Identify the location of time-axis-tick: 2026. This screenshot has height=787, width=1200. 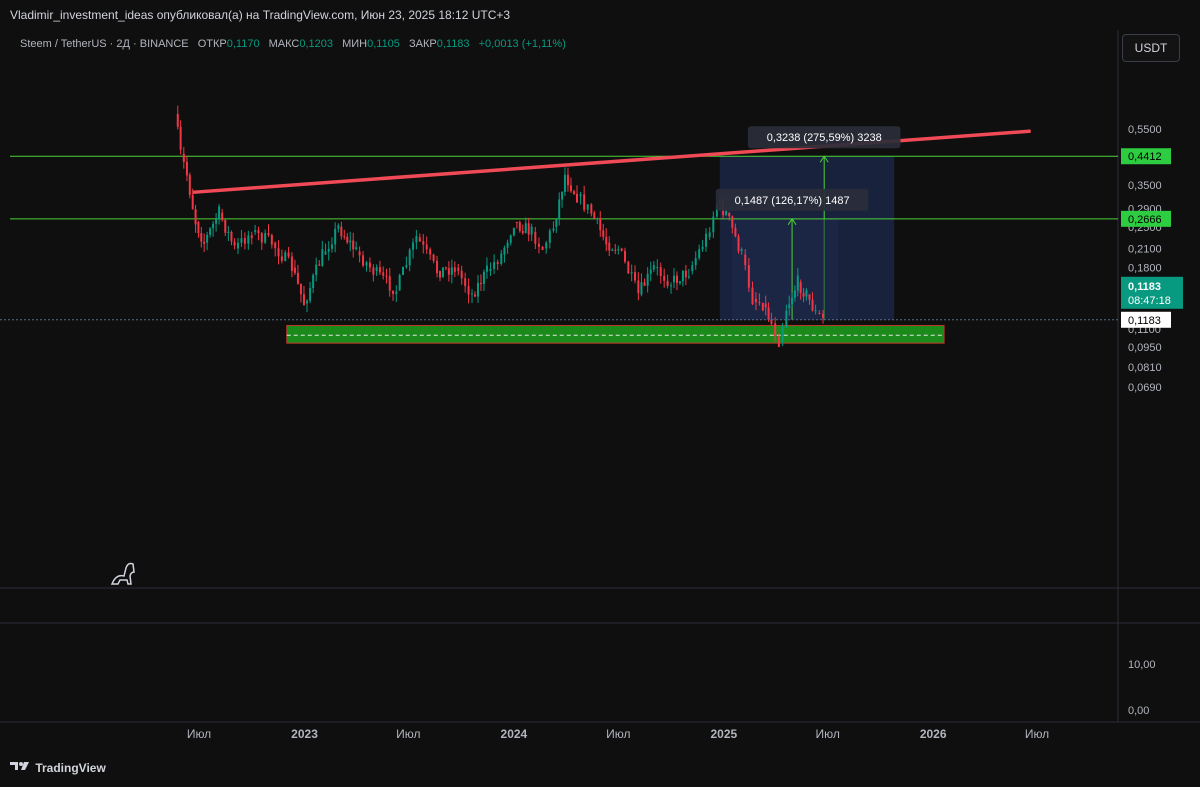
(933, 734).